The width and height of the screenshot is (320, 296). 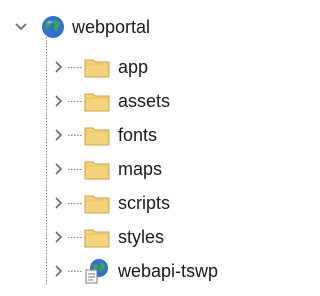 I want to click on chevron-down-icon, so click(x=21, y=27).